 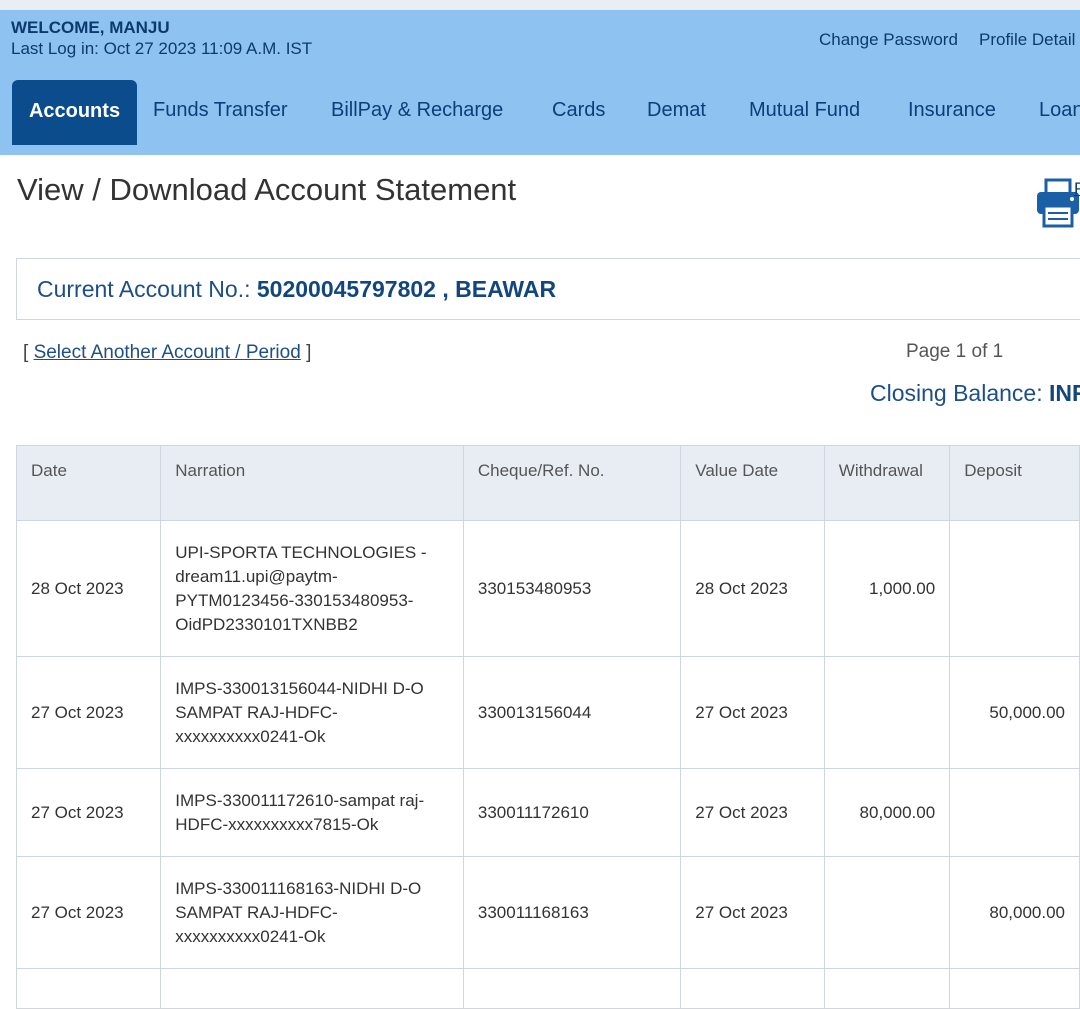 I want to click on cell-ref: 330011168163, so click(x=572, y=912).